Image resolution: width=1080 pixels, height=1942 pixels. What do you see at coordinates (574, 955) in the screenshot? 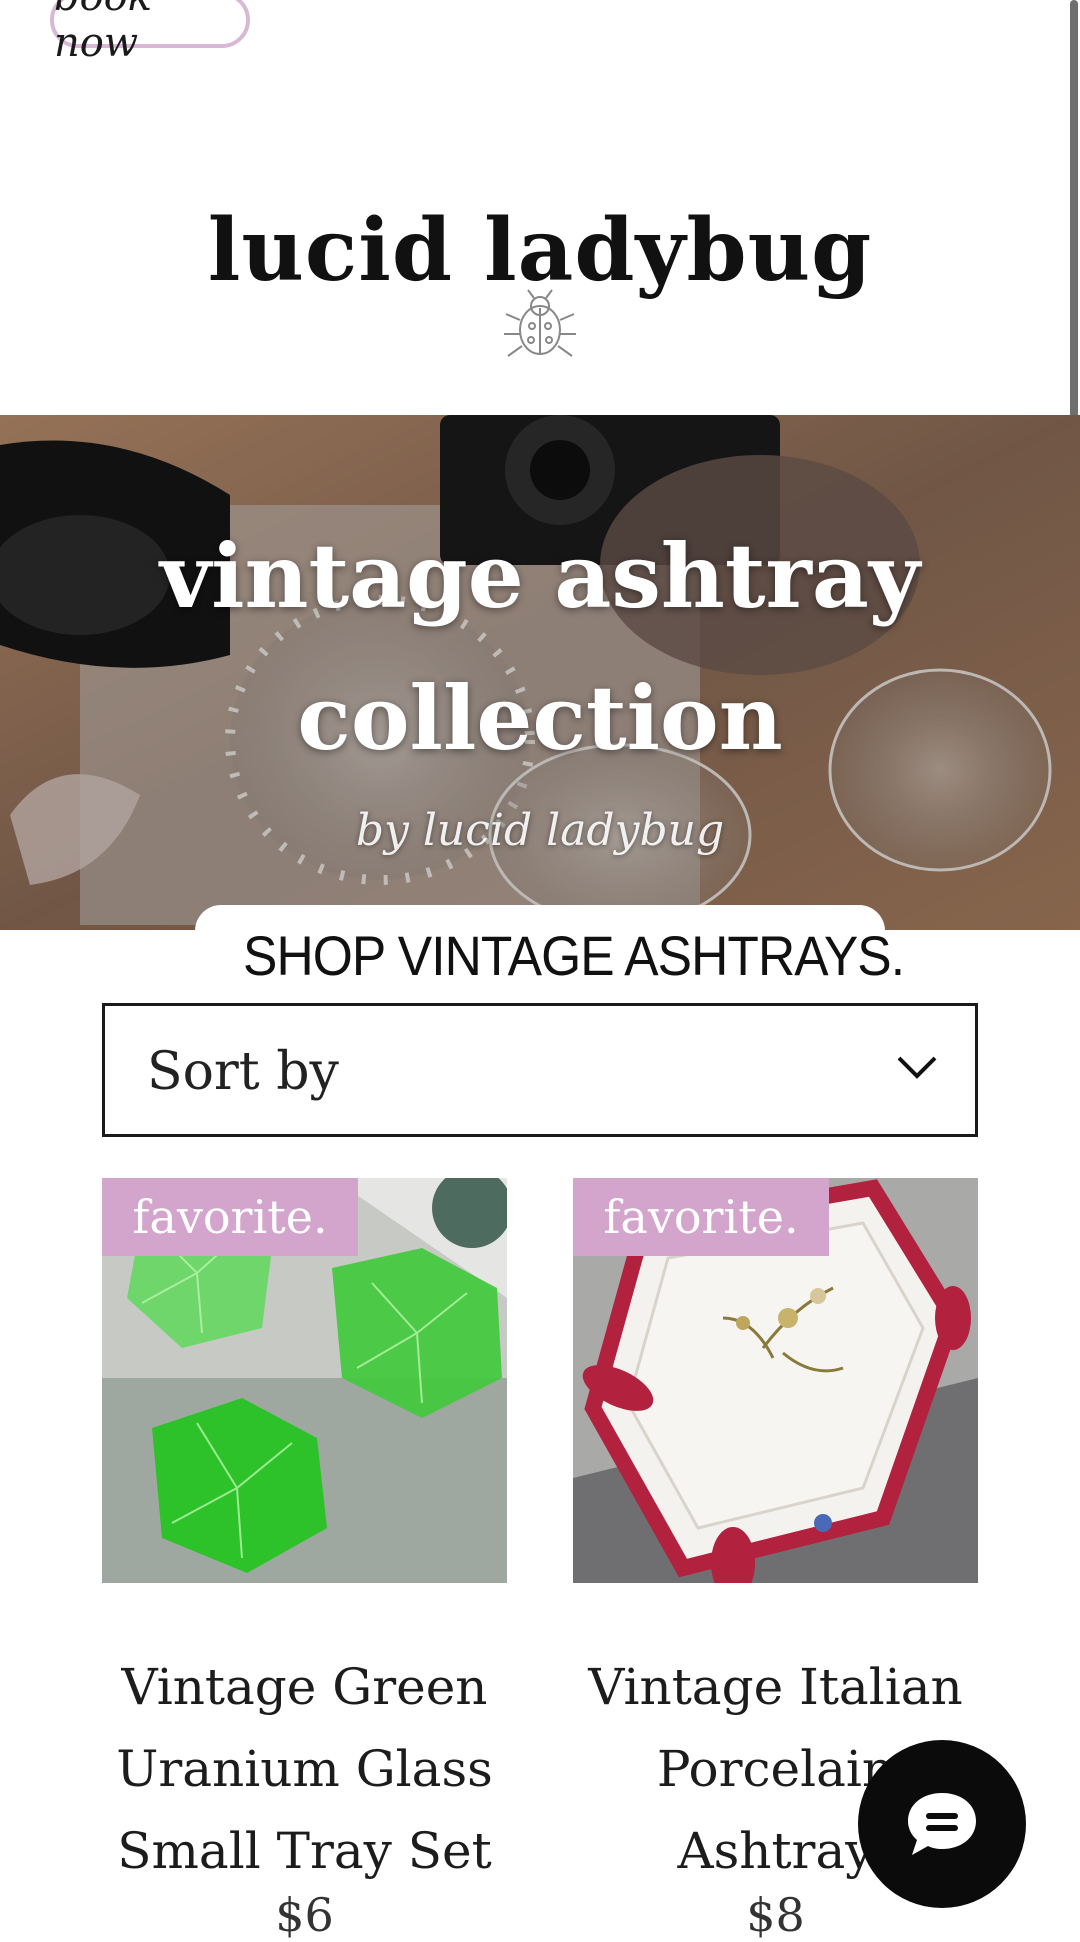
I see `sticker-label: SHOP VINTAGE ASHTRAYS.` at bounding box center [574, 955].